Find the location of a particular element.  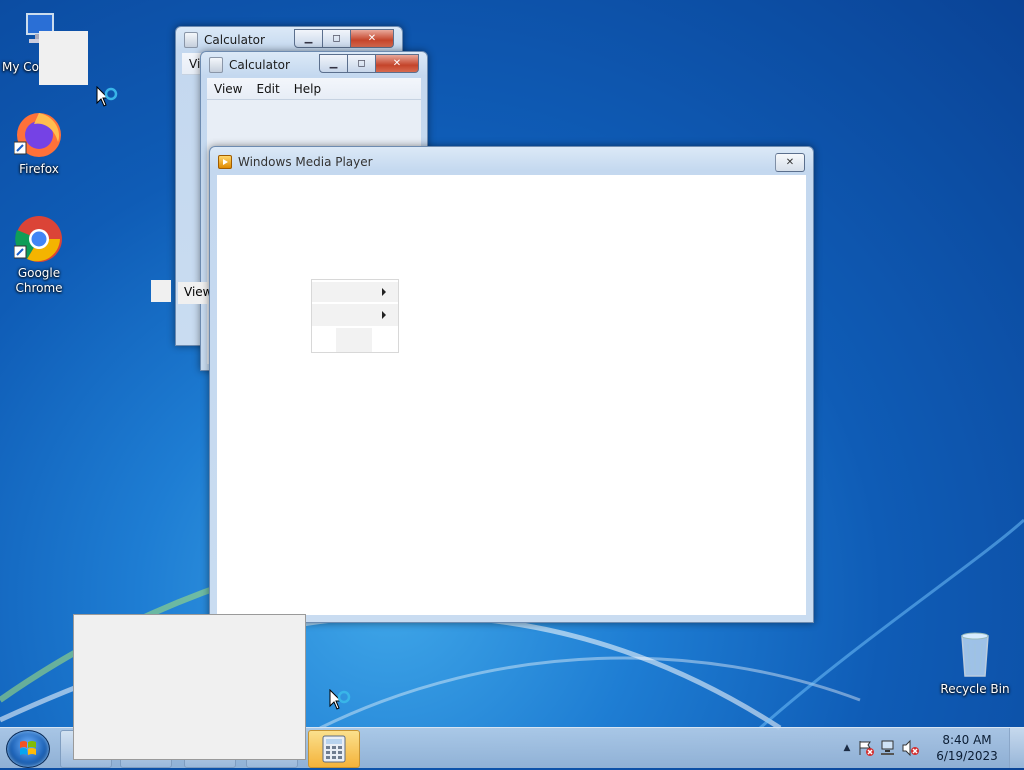

start-button is located at coordinates (28, 749).